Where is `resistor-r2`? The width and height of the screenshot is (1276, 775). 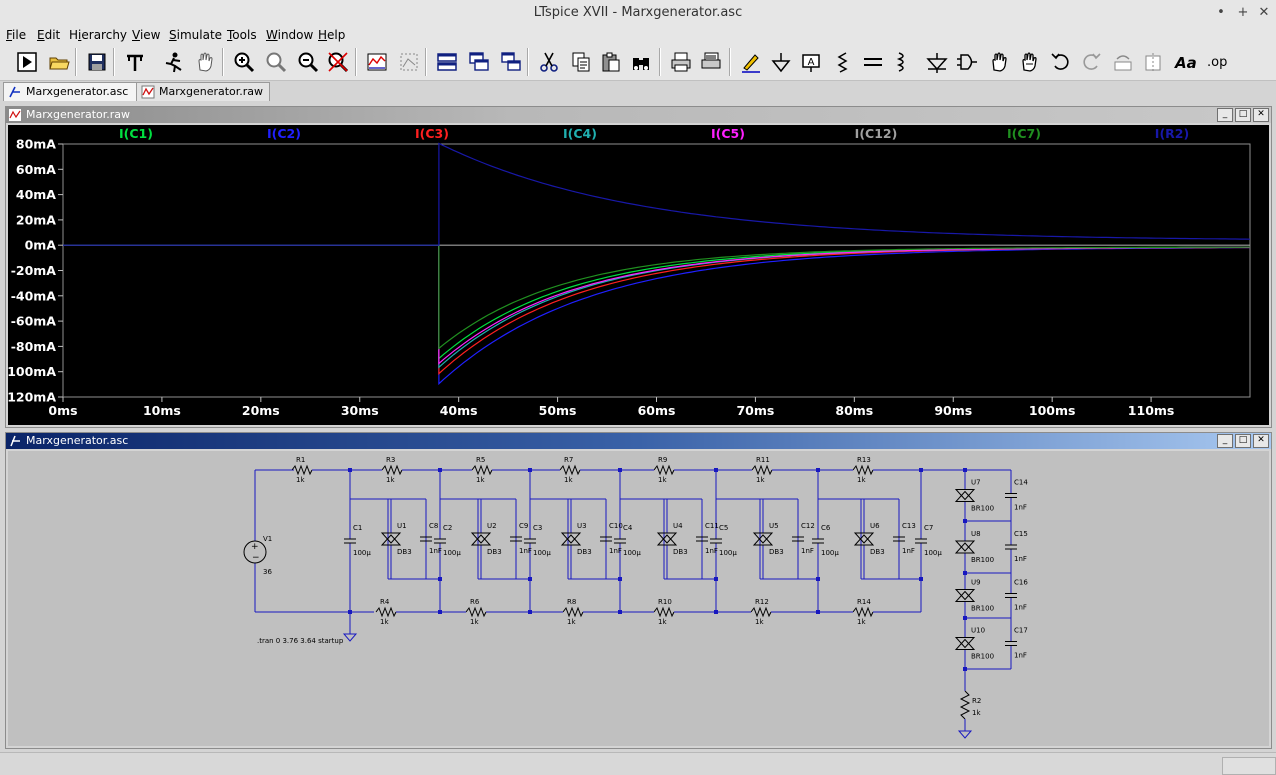 resistor-r2 is located at coordinates (965, 705).